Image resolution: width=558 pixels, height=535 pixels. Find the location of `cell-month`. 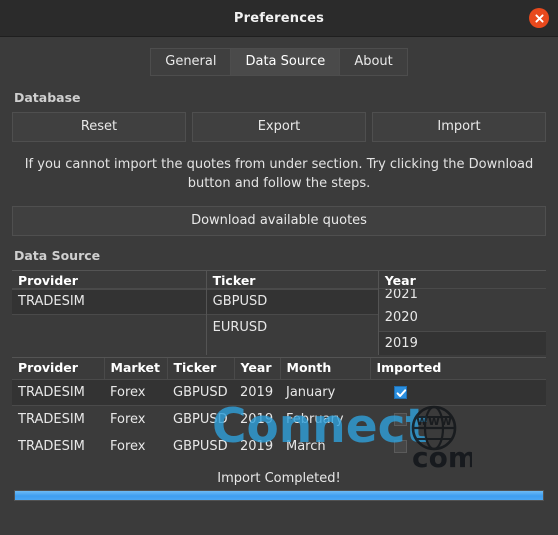

cell-month is located at coordinates (325, 463).